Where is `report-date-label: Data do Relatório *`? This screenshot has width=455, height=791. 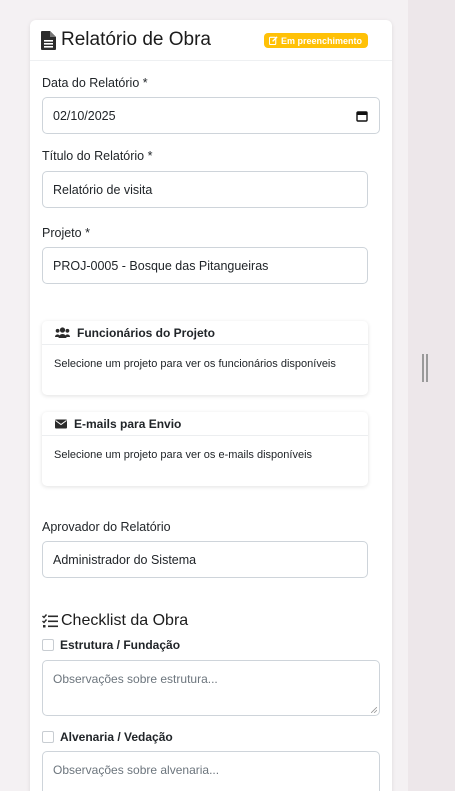
report-date-label: Data do Relatório * is located at coordinates (95, 83).